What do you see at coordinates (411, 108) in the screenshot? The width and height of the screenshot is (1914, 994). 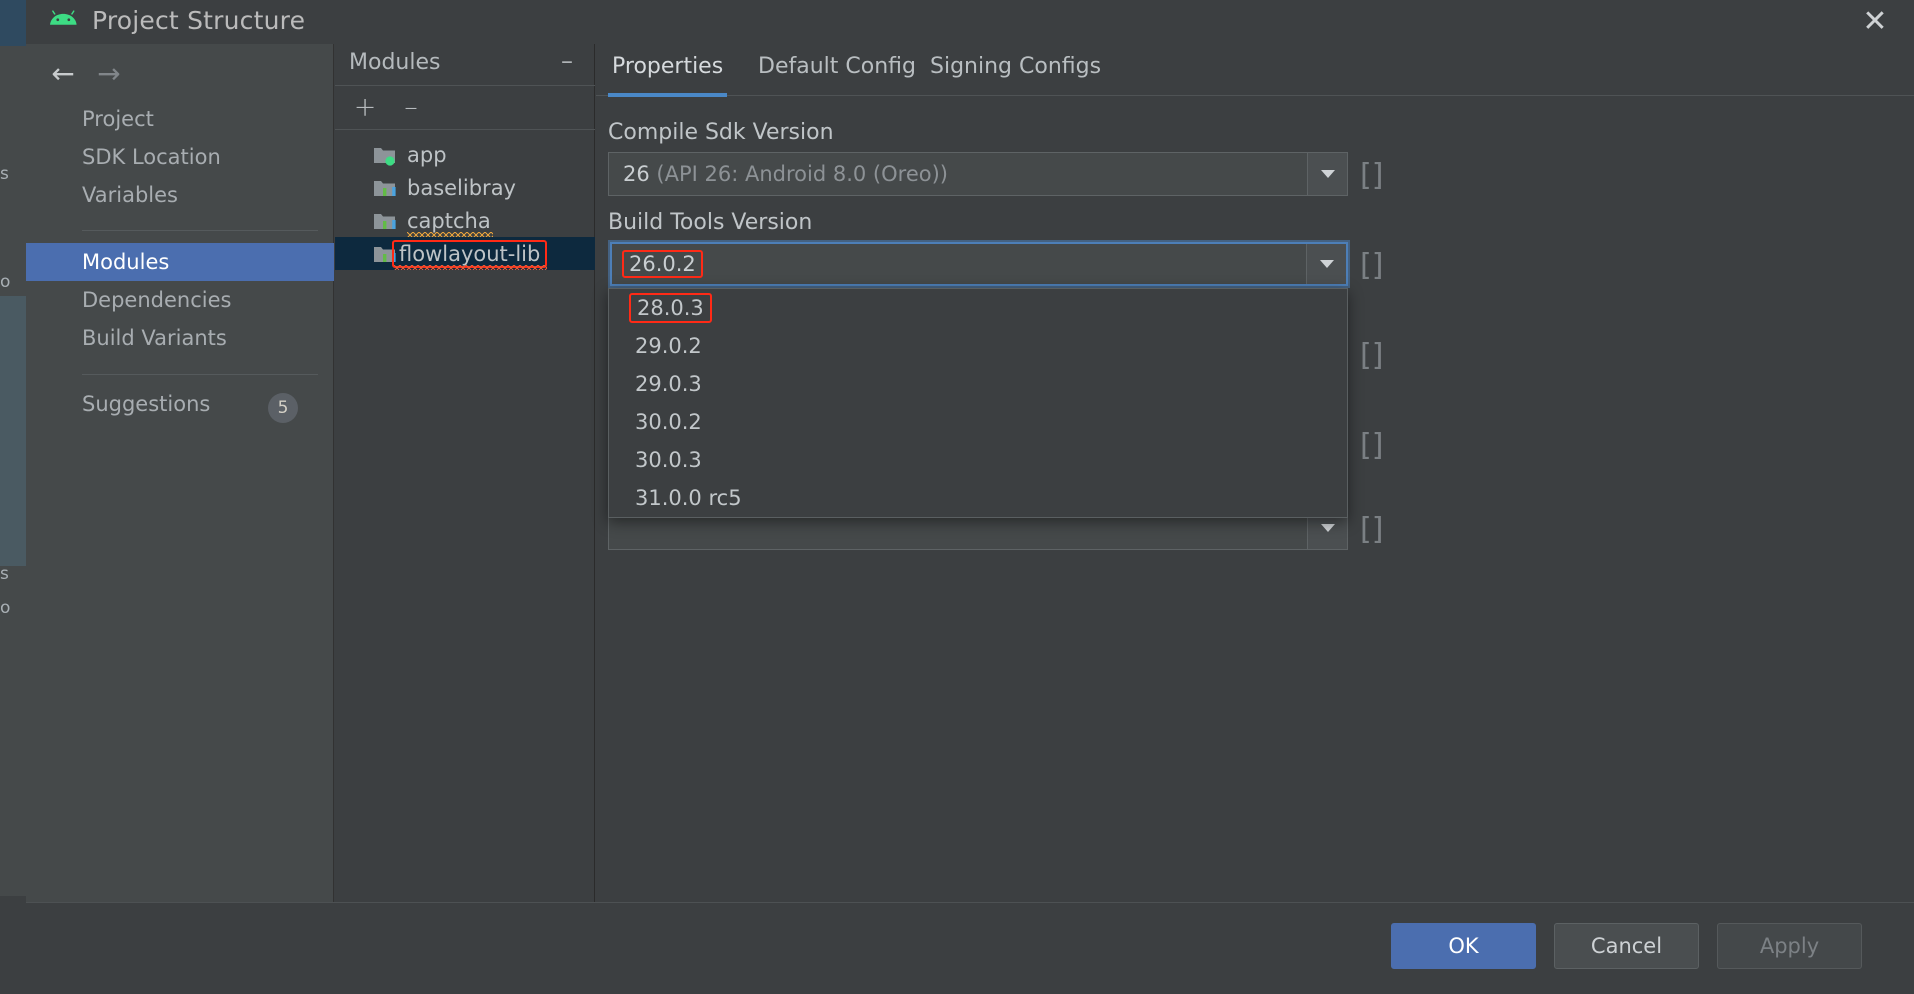 I see `minus-icon: –` at bounding box center [411, 108].